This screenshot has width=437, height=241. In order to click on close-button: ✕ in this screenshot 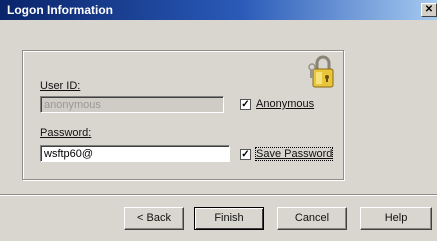, I will do `click(429, 10)`.